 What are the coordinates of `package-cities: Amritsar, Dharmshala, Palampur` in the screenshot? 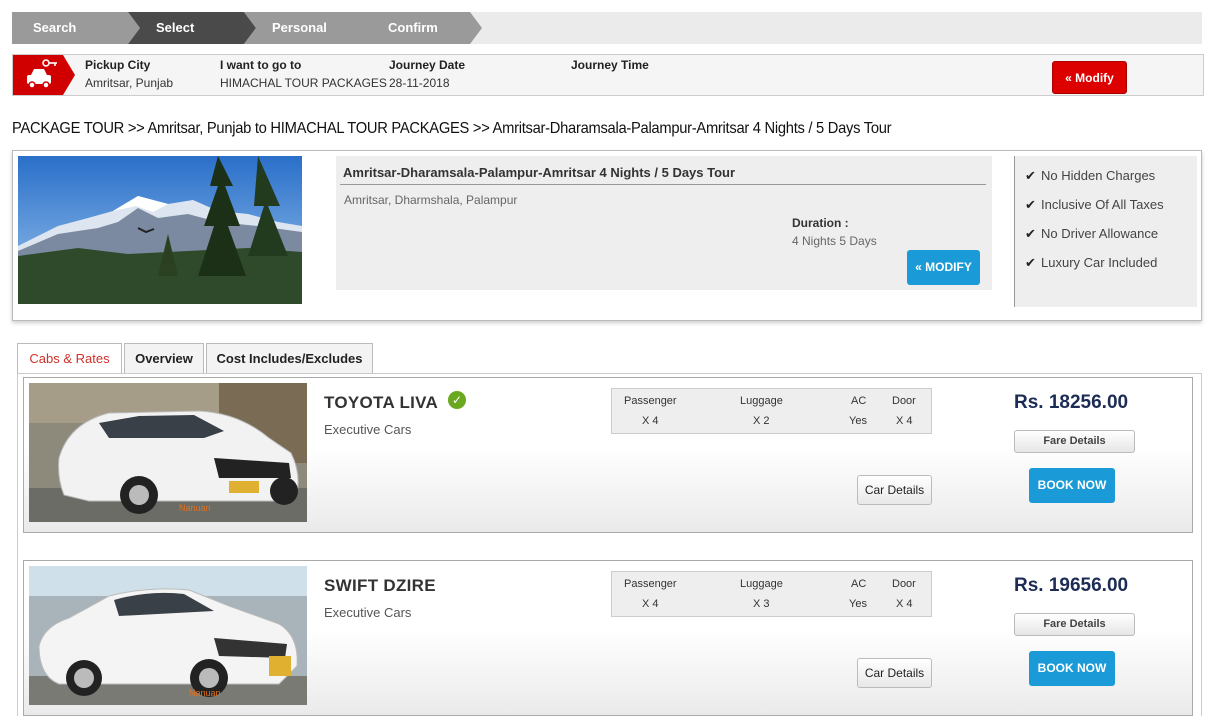 It's located at (431, 200).